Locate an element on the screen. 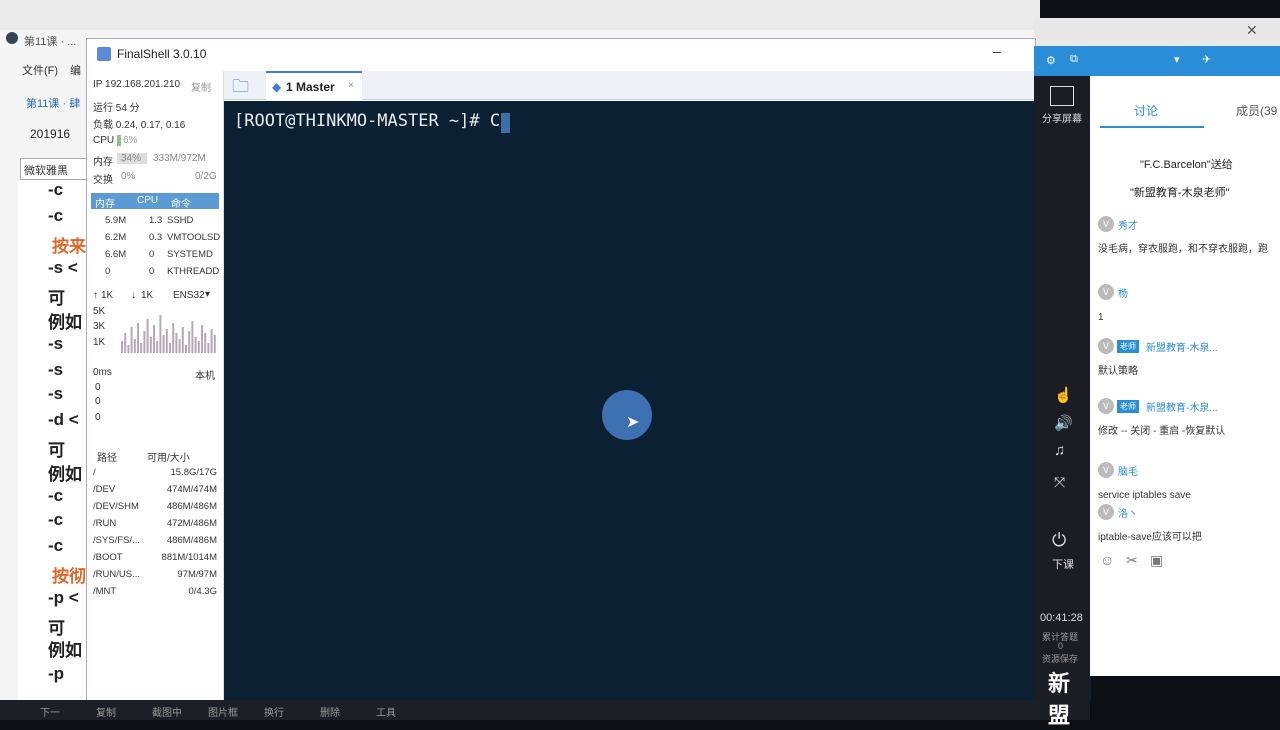  process-cpu: 1.3 is located at coordinates (156, 220).